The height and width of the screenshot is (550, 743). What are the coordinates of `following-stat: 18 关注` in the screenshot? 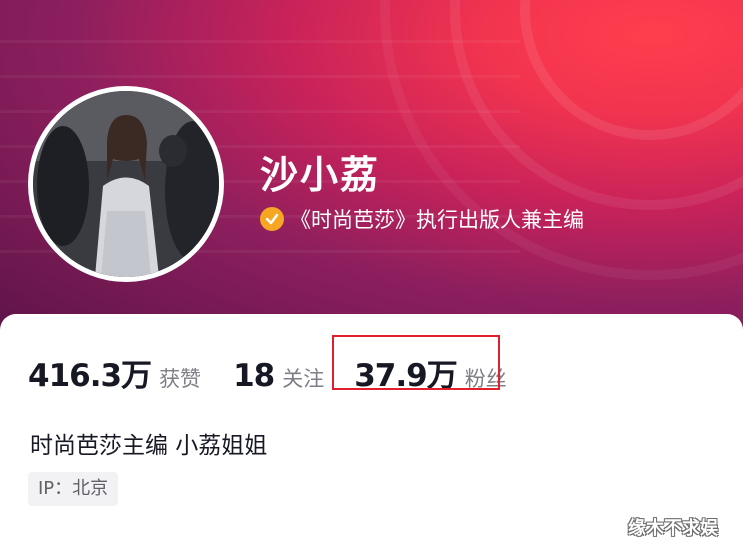 It's located at (278, 376).